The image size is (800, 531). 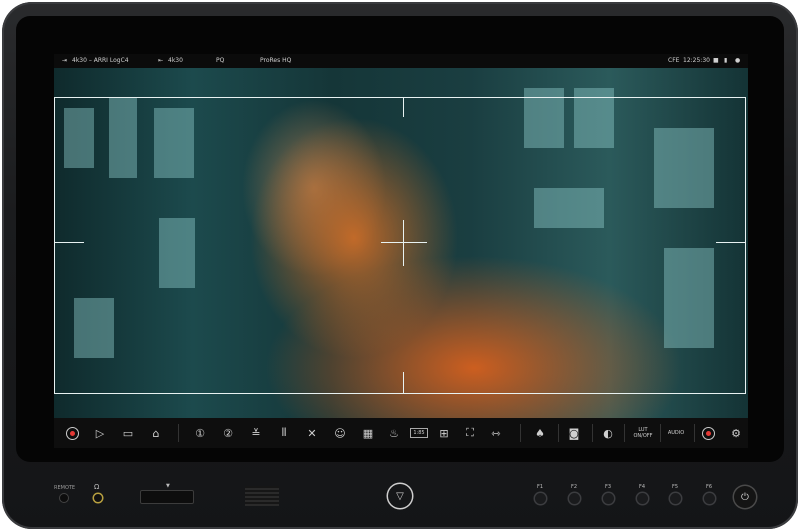 What do you see at coordinates (608, 498) in the screenshot?
I see `f3-button` at bounding box center [608, 498].